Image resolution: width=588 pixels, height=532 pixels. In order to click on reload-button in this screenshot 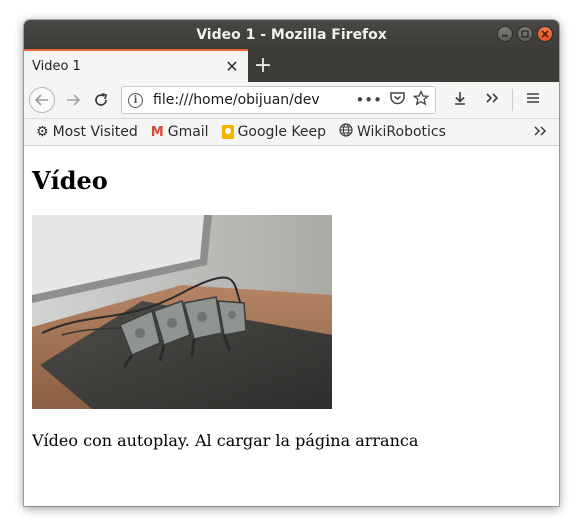, I will do `click(101, 100)`.